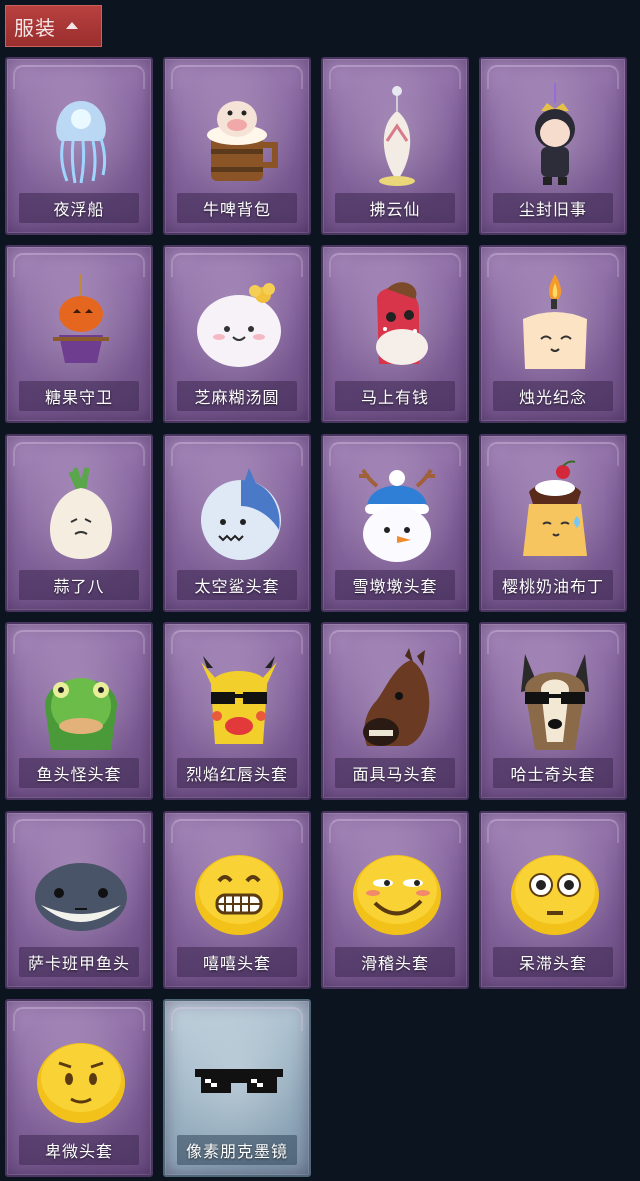 The height and width of the screenshot is (1181, 640). Describe the element at coordinates (553, 208) in the screenshot. I see `item-name: 尘封旧事` at that location.